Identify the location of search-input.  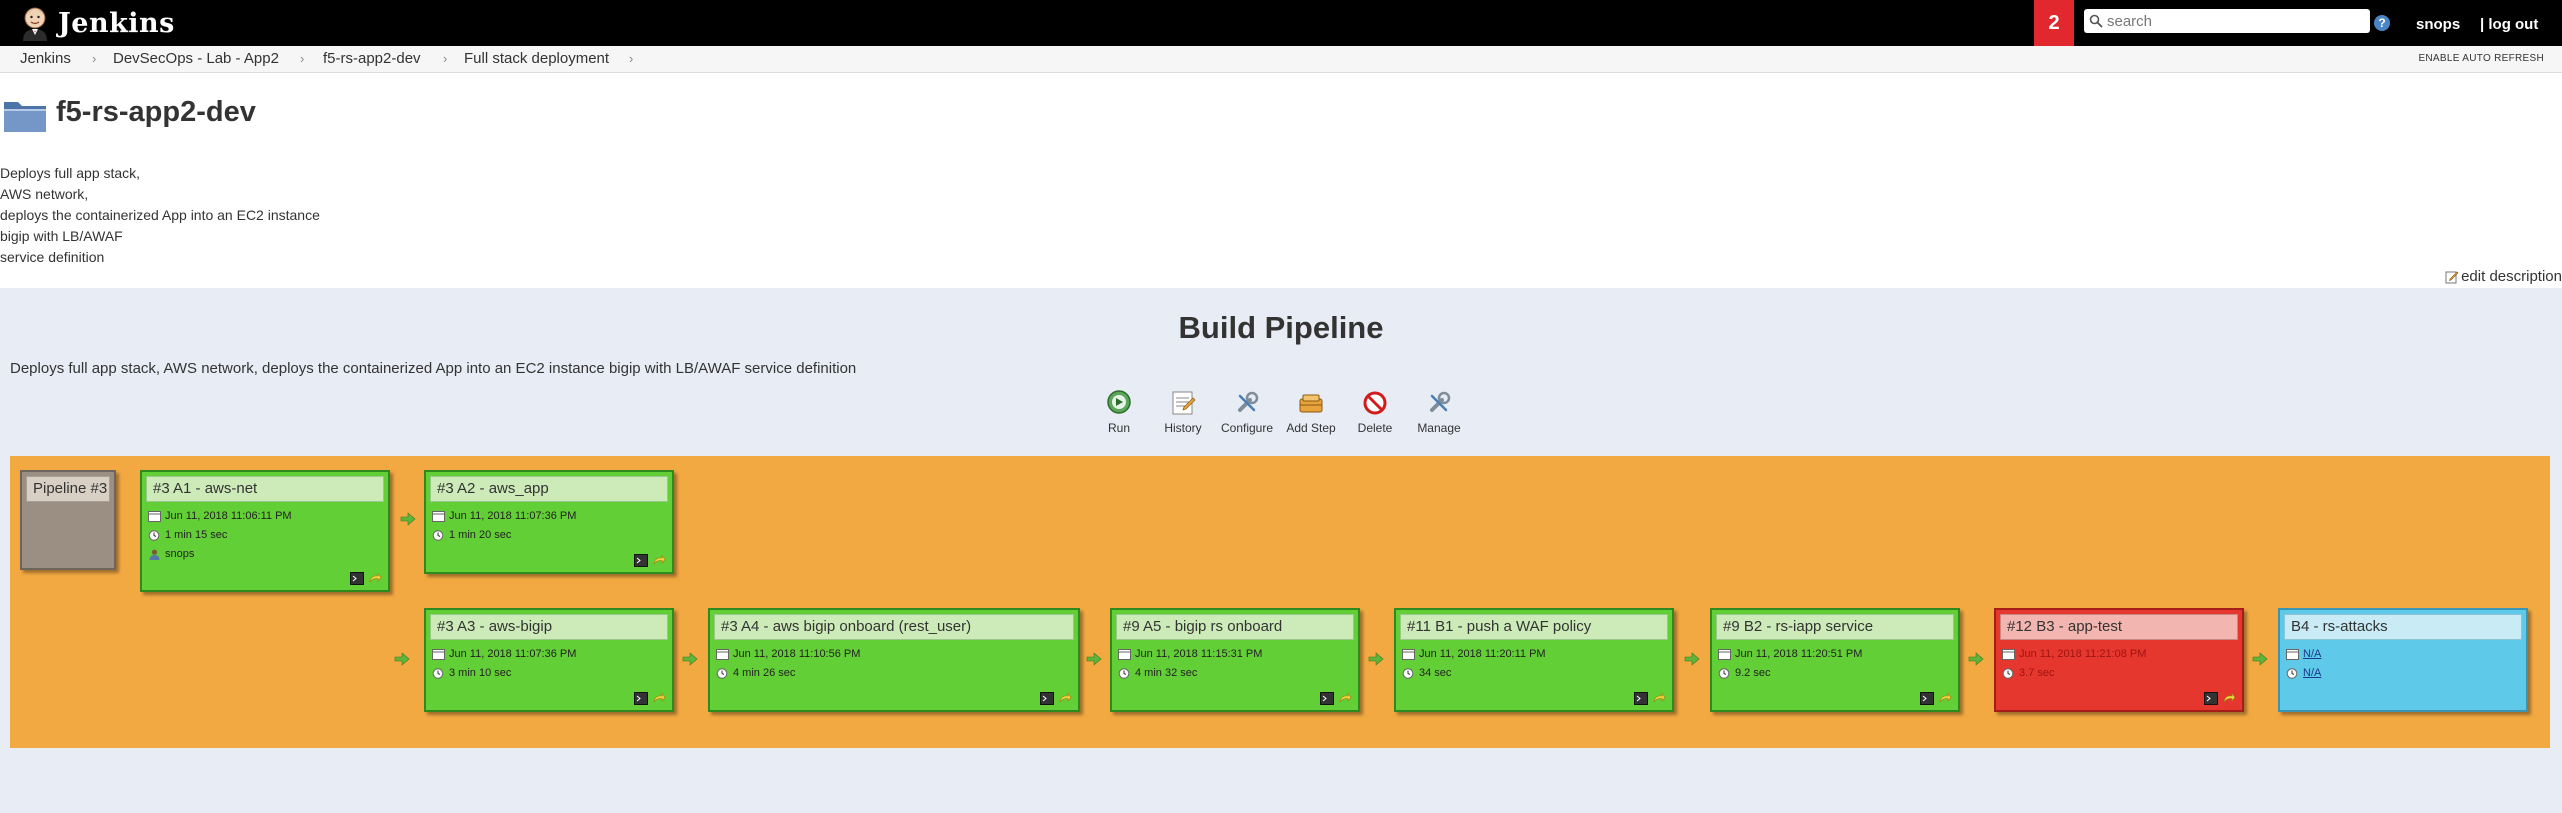
(2232, 21).